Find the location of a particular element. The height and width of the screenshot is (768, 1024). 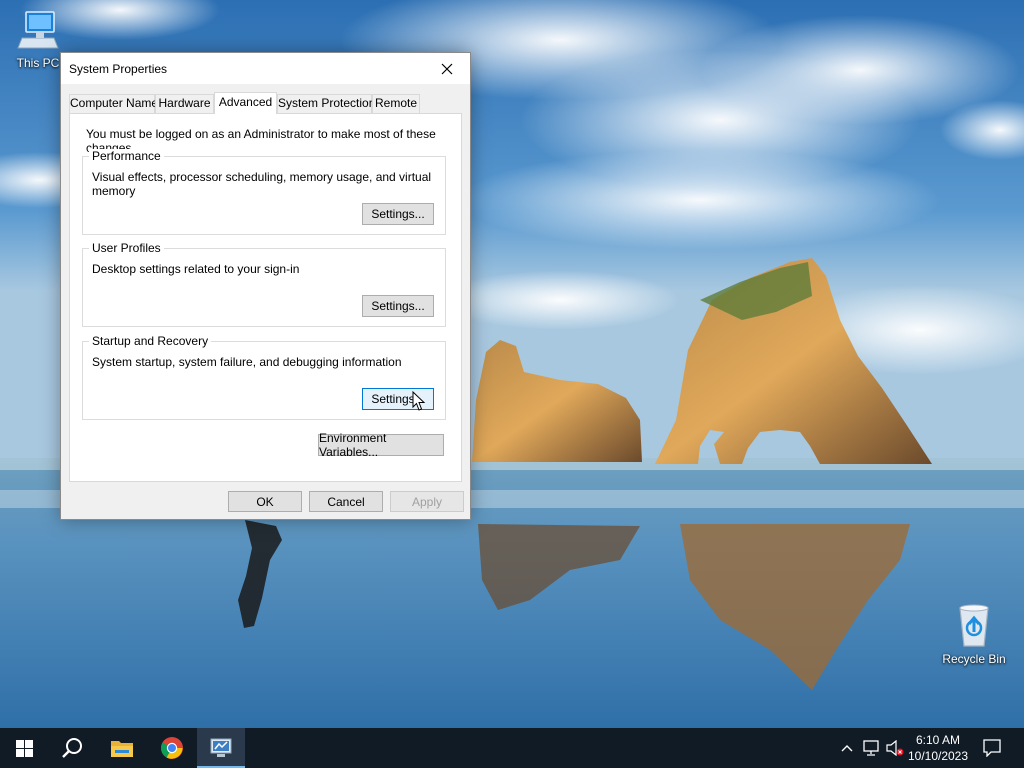

system-properties-icon is located at coordinates (221, 747).